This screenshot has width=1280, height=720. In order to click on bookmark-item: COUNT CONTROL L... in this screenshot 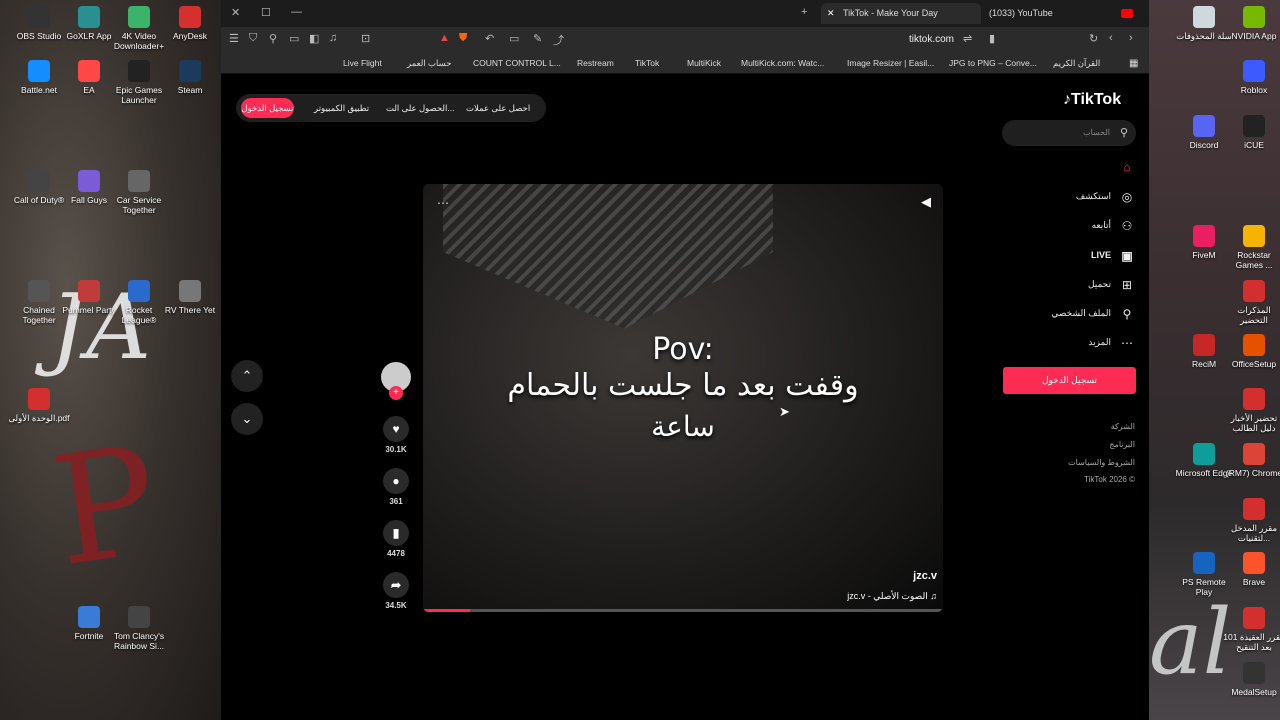, I will do `click(517, 63)`.